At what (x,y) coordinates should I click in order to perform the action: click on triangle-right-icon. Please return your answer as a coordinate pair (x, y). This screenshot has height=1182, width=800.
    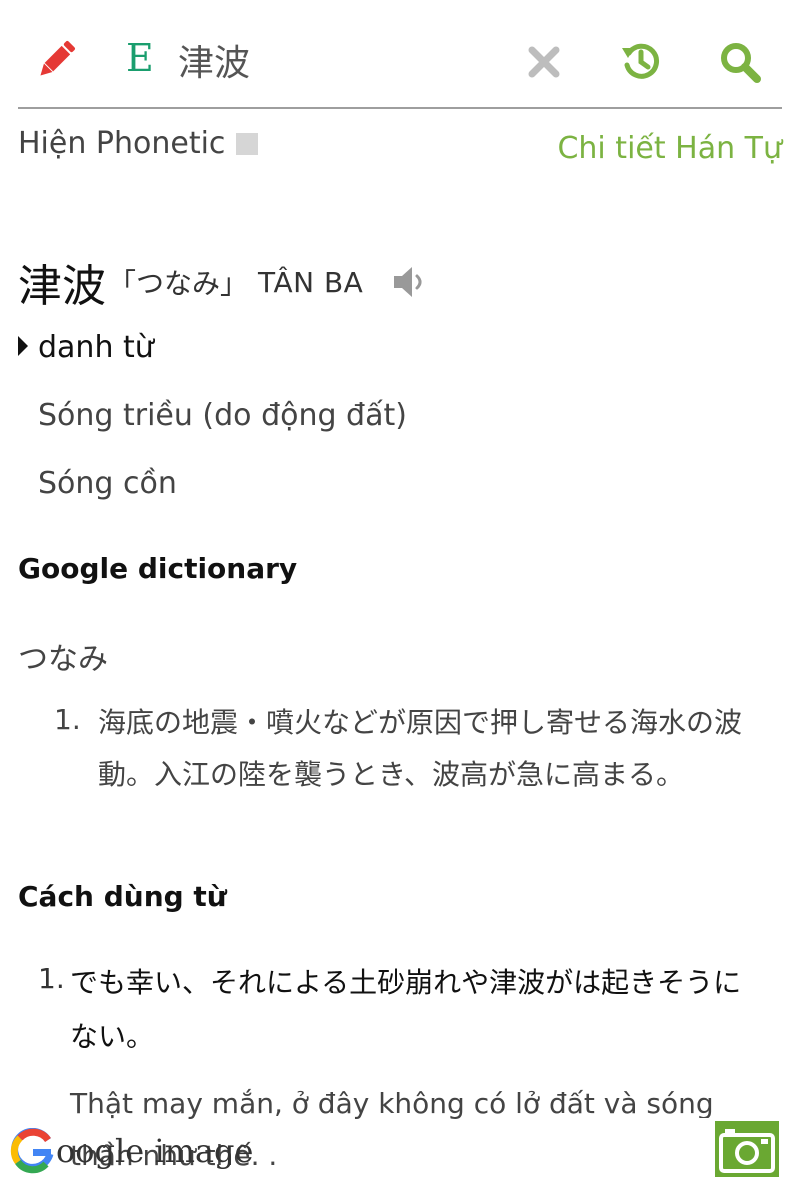
    Looking at the image, I should click on (23, 346).